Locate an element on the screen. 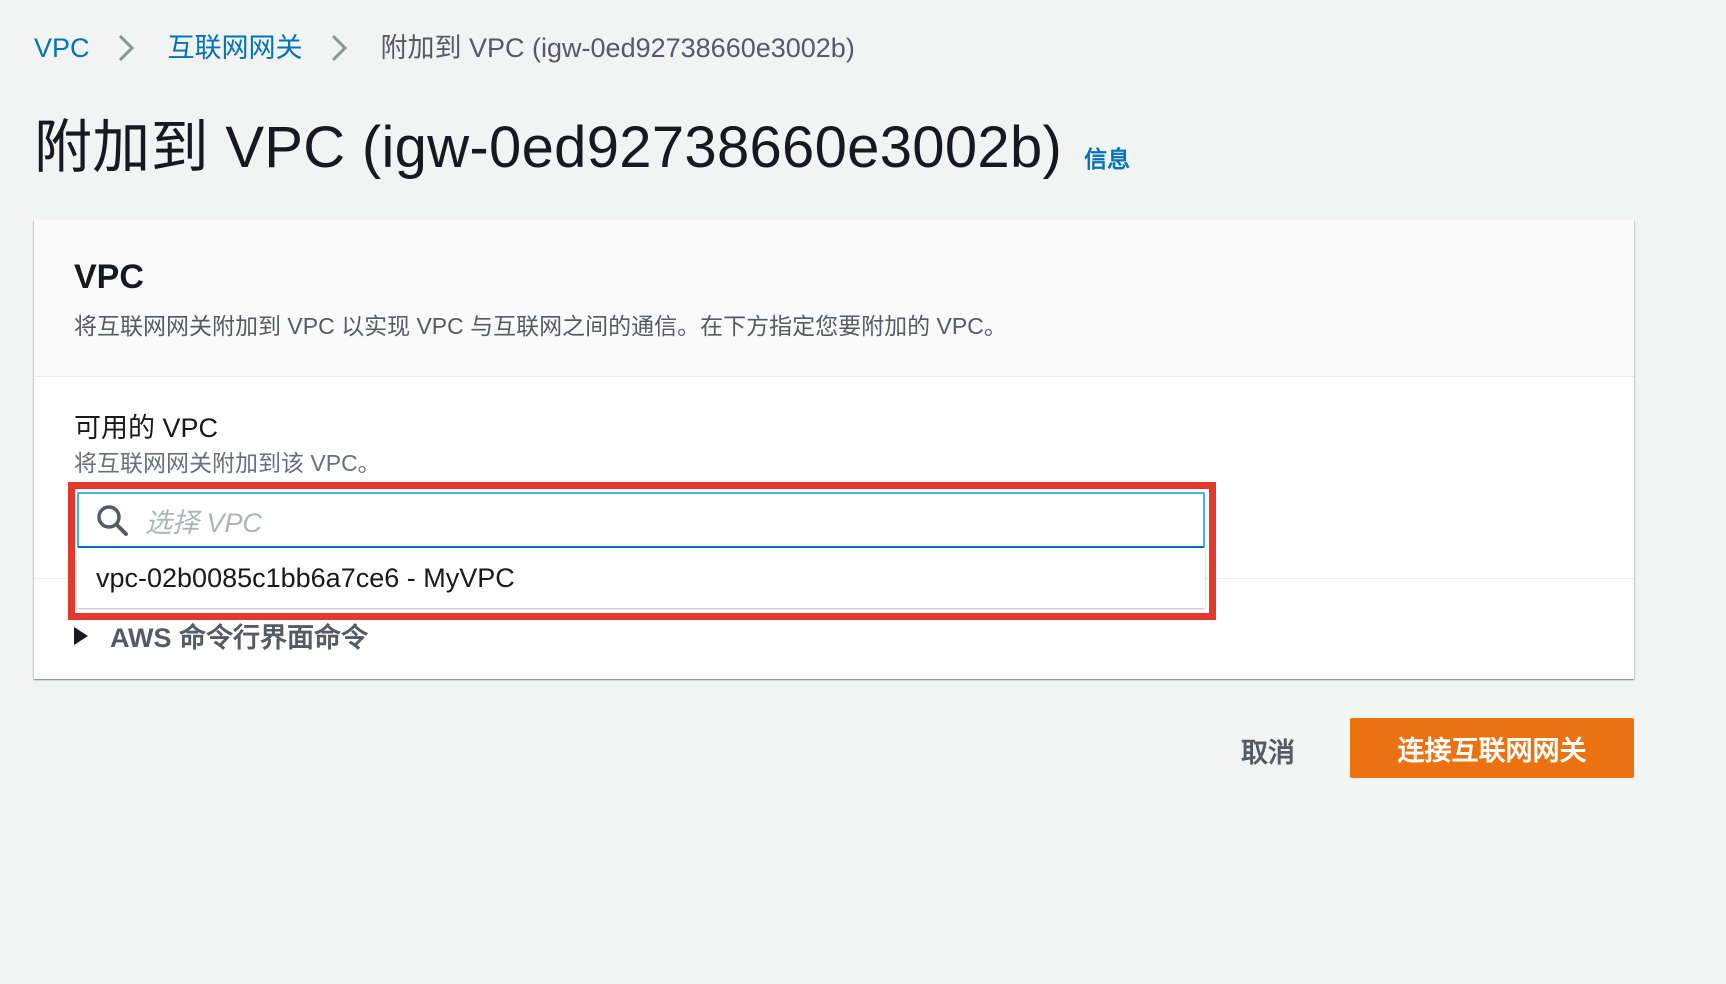 Image resolution: width=1726 pixels, height=984 pixels. breadcrumb-item-vpc: VPC is located at coordinates (62, 48).